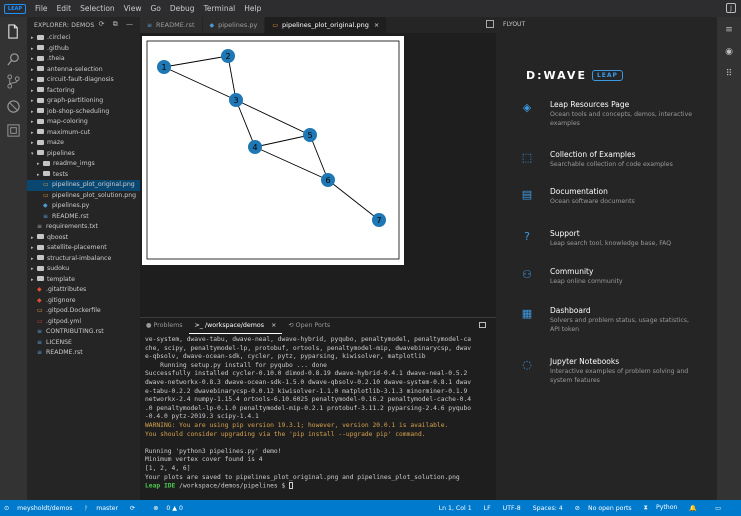  What do you see at coordinates (83, 227) in the screenshot?
I see `file-item: ≡ requirements.txt` at bounding box center [83, 227].